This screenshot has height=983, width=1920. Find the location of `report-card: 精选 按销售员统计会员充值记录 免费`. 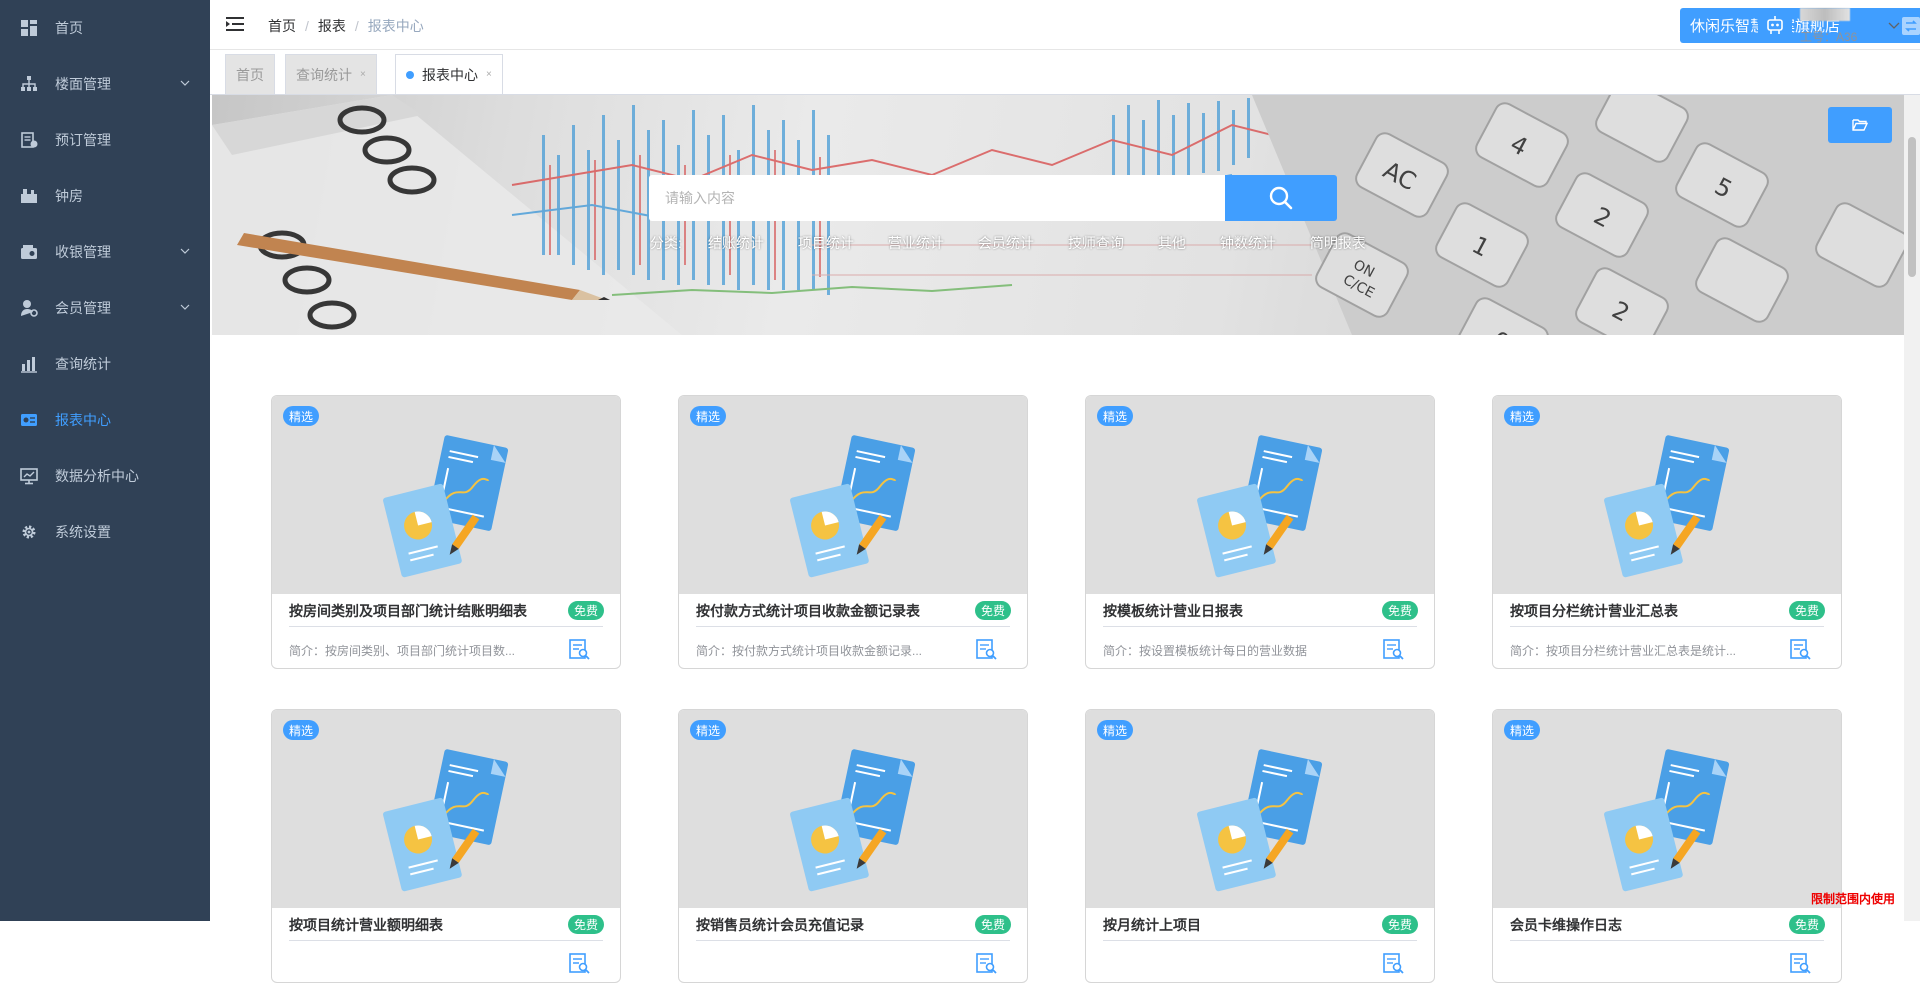

report-card: 精选 按销售员统计会员充值记录 免费 is located at coordinates (853, 846).